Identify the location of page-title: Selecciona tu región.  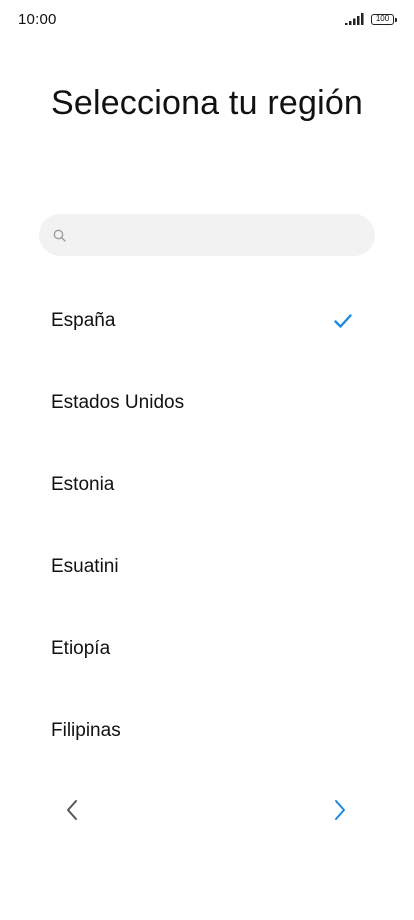
(207, 103).